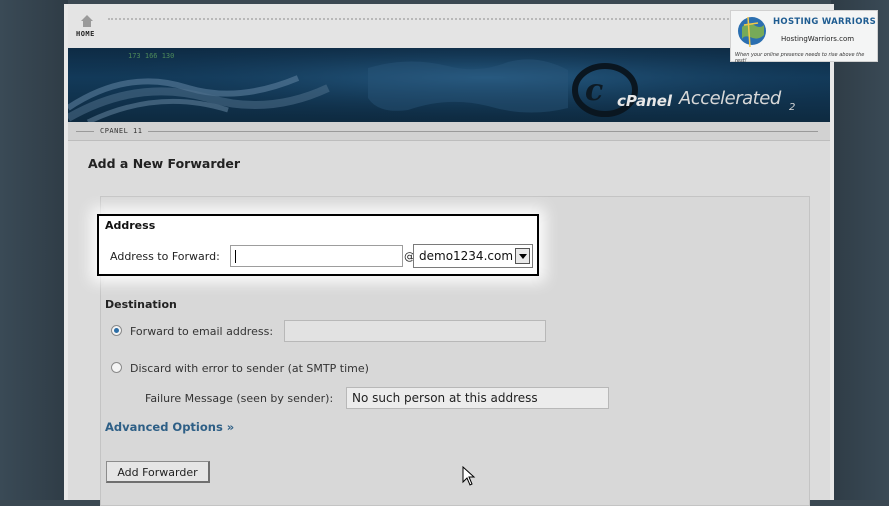 The image size is (889, 506). I want to click on svg-text: 173 166 130, so click(151, 56).